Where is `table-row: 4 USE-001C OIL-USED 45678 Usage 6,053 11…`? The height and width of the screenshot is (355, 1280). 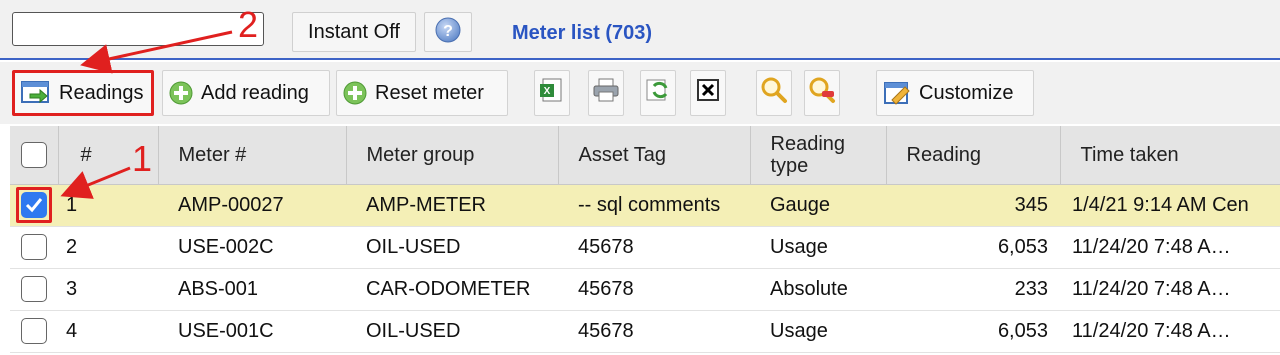
table-row: 4 USE-001C OIL-USED 45678 Usage 6,053 11… is located at coordinates (645, 331).